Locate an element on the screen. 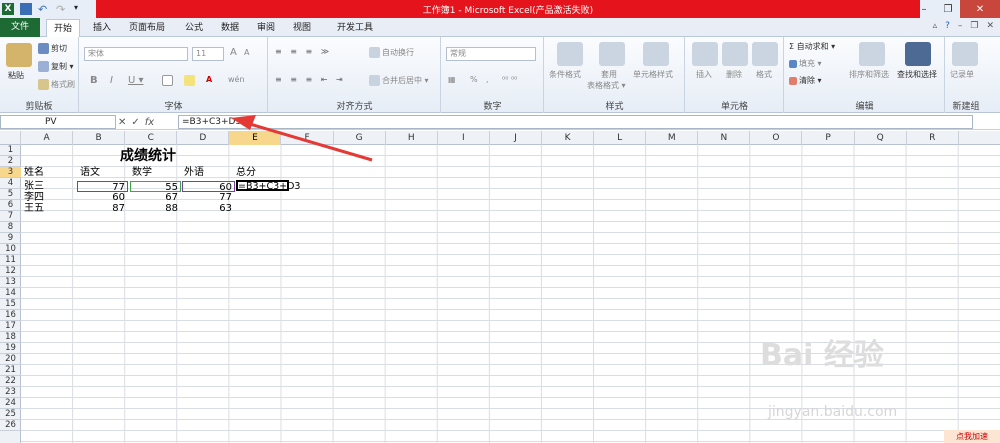 This screenshot has height=443, width=1000. row-header-8: 8 is located at coordinates (10, 227).